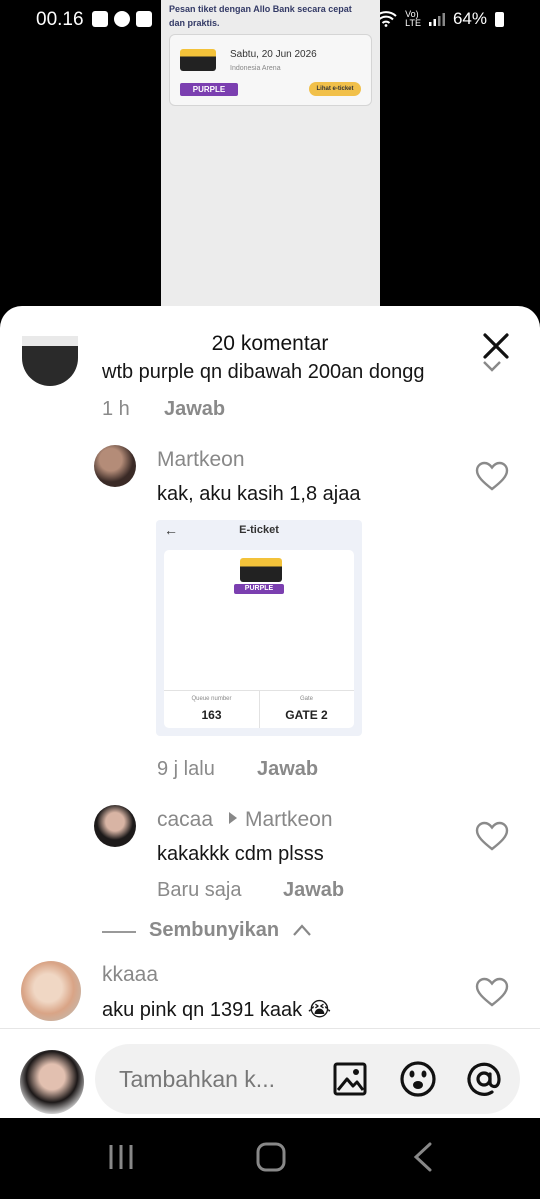 The image size is (540, 1199). What do you see at coordinates (484, 1079) in the screenshot?
I see `mention-icon` at bounding box center [484, 1079].